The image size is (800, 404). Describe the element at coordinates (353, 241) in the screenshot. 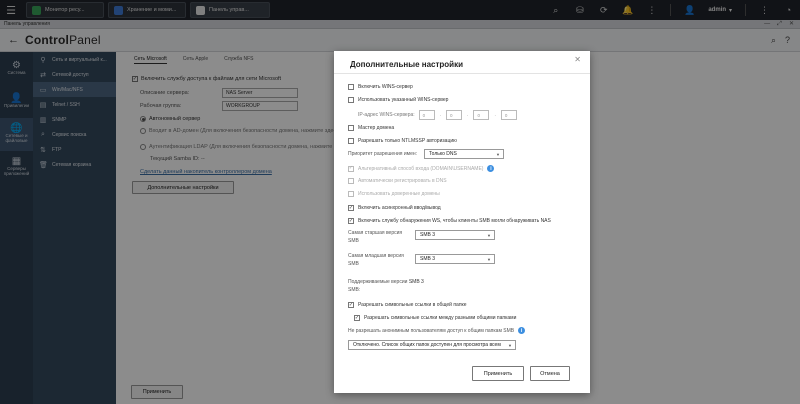

I see `highest-smb-label-line2: SMB` at that location.